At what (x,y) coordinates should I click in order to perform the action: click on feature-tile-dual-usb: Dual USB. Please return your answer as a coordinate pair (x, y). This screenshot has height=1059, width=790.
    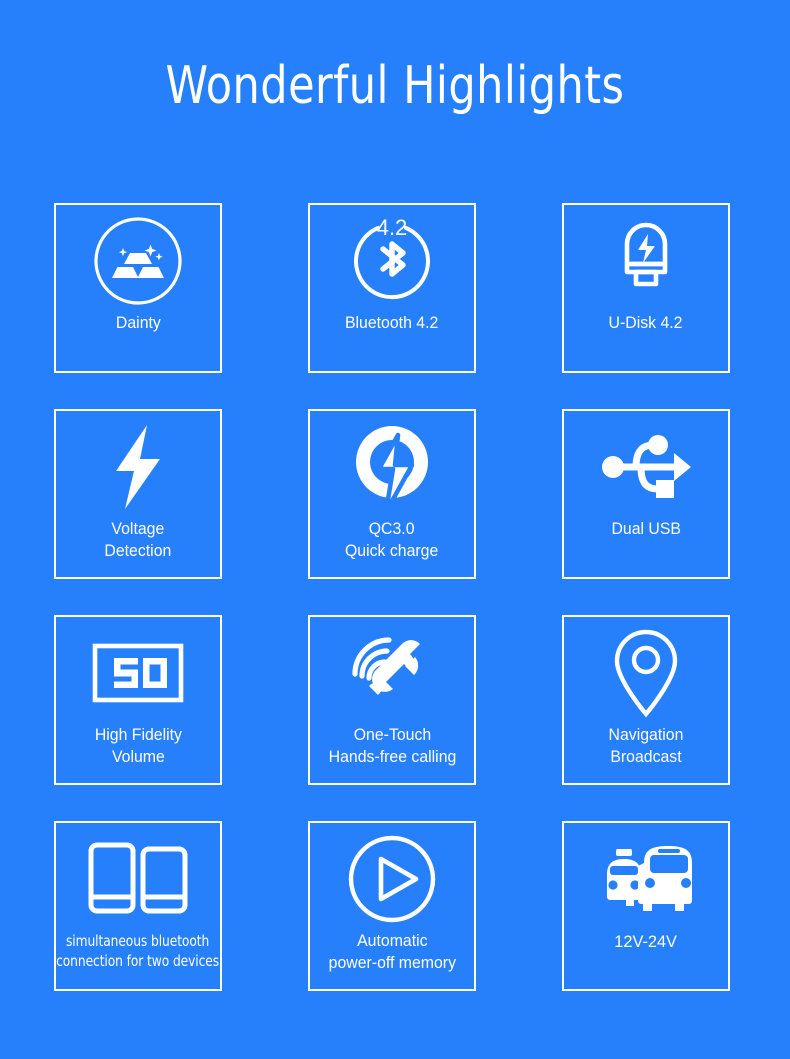
    Looking at the image, I should click on (646, 494).